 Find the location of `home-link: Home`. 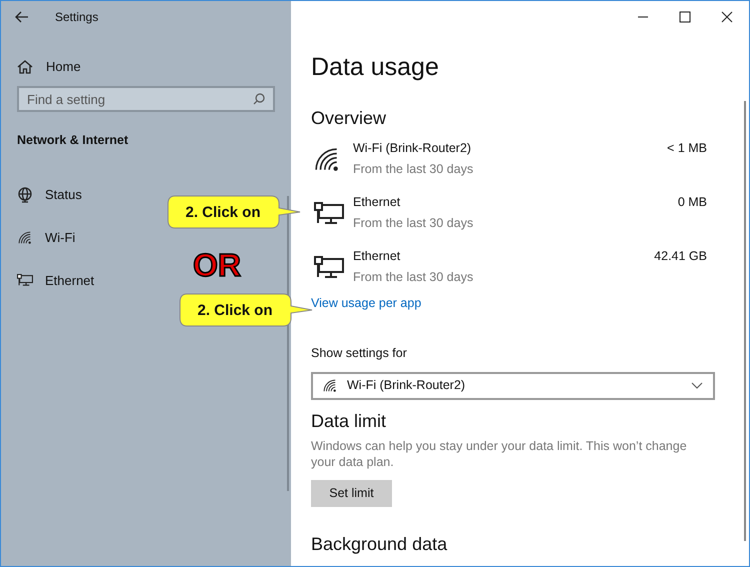

home-link: Home is located at coordinates (63, 67).